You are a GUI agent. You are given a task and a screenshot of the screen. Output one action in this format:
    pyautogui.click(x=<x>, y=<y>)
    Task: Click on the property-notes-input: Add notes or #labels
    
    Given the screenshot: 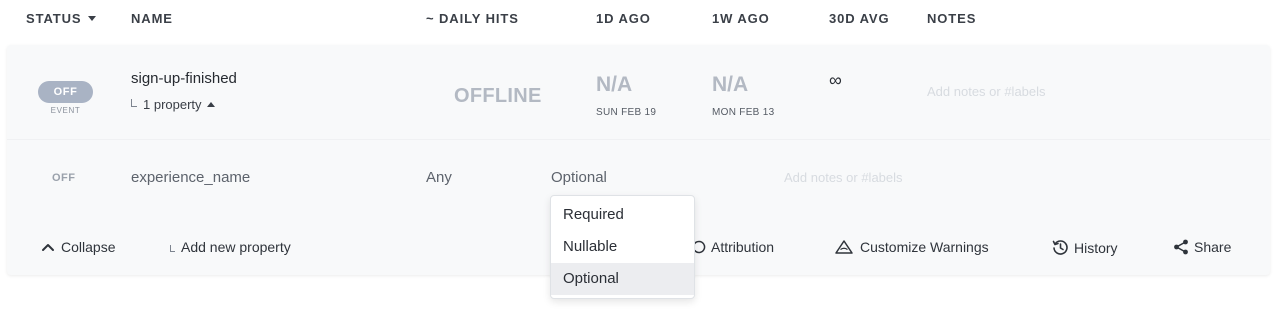 What is the action you would take?
    pyautogui.click(x=843, y=177)
    